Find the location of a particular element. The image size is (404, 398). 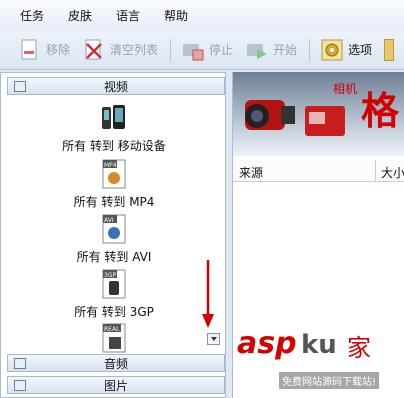

banner-big-text: 格 is located at coordinates (380, 111).